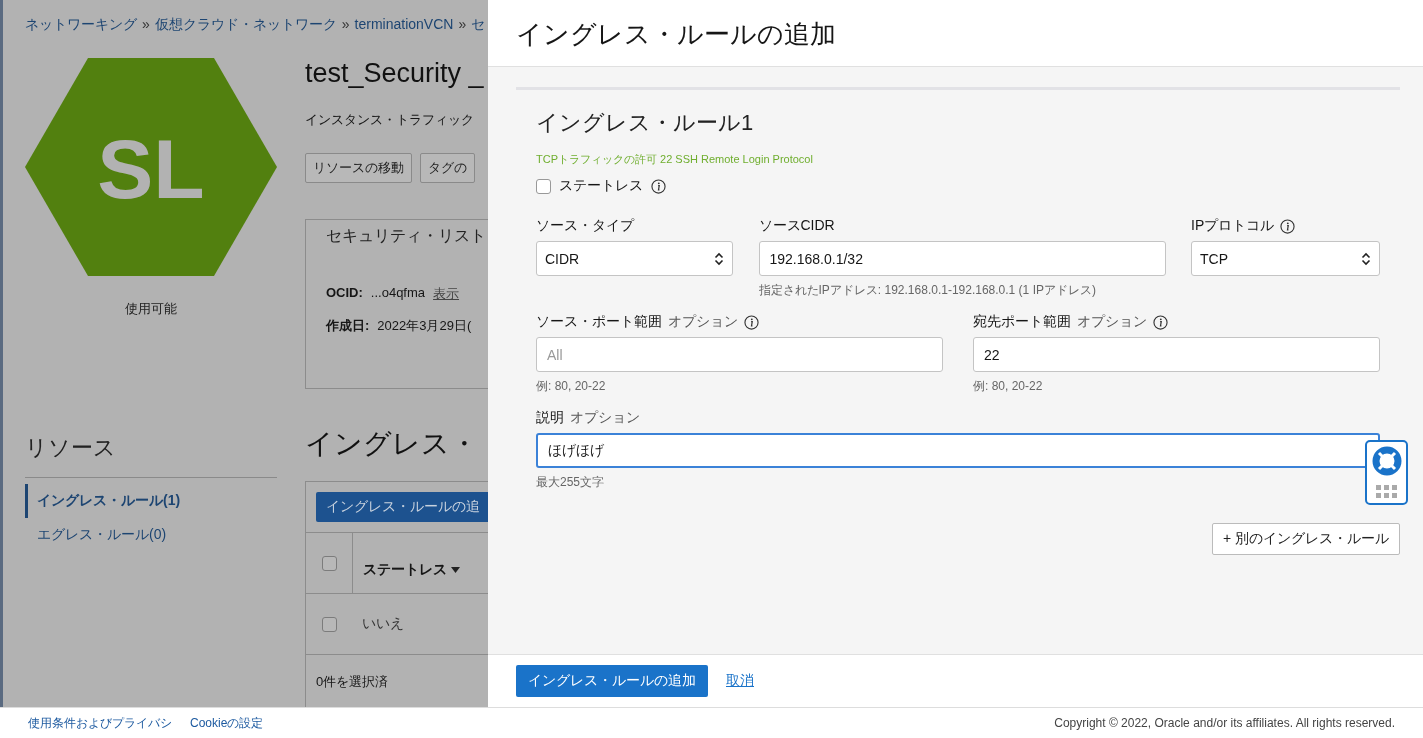  What do you see at coordinates (601, 186) in the screenshot?
I see `checkbox-label: ステートレス` at bounding box center [601, 186].